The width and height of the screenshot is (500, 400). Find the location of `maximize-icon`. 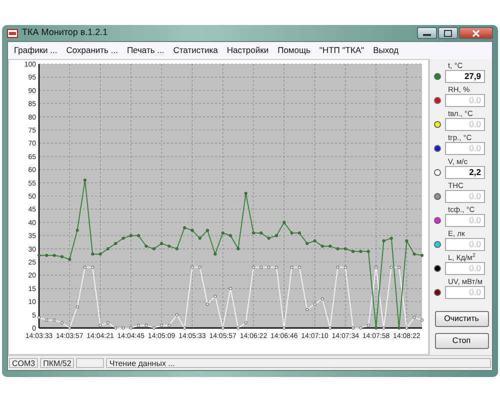

maximize-icon is located at coordinates (448, 33).